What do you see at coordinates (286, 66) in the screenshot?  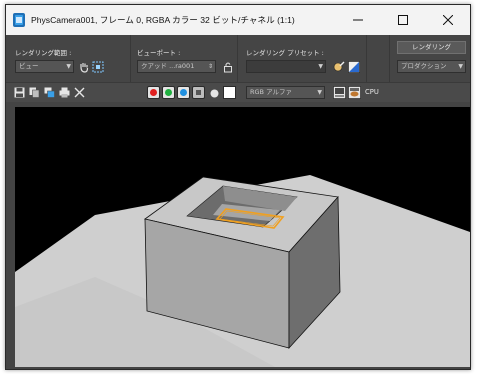 I see `render-preset-dropdown: ▼` at bounding box center [286, 66].